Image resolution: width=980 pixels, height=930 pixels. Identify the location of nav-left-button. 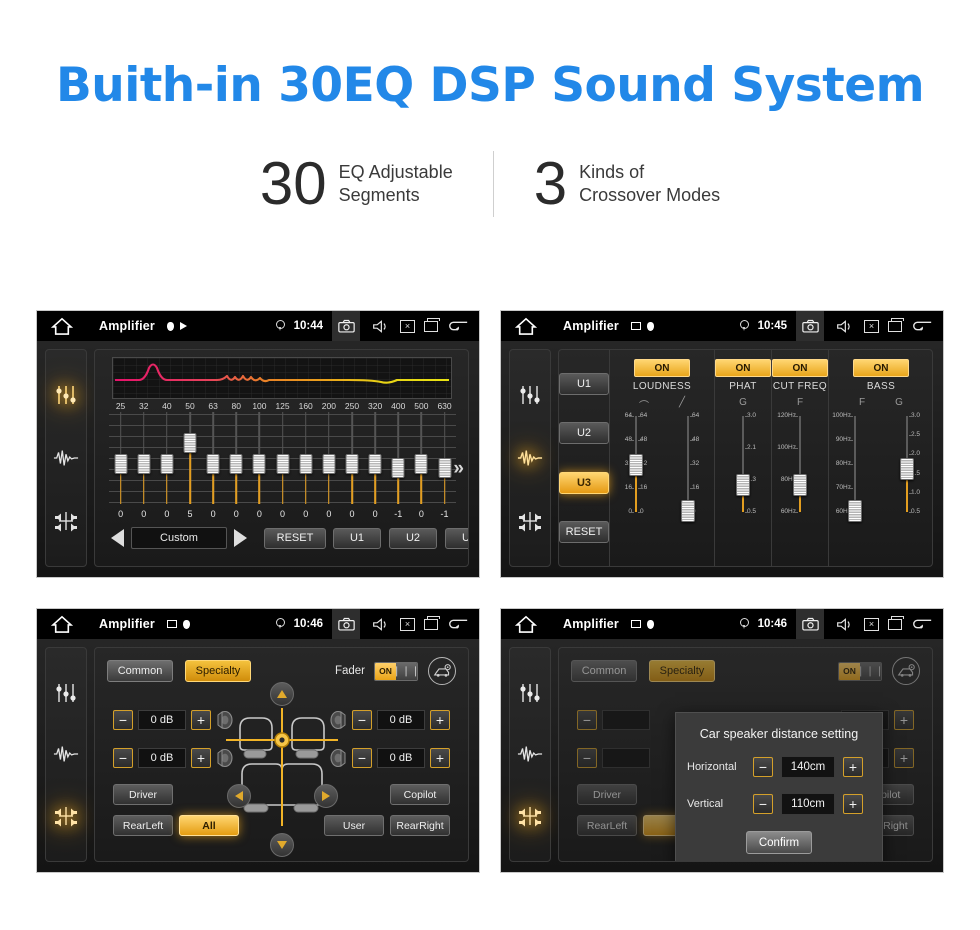
(239, 796).